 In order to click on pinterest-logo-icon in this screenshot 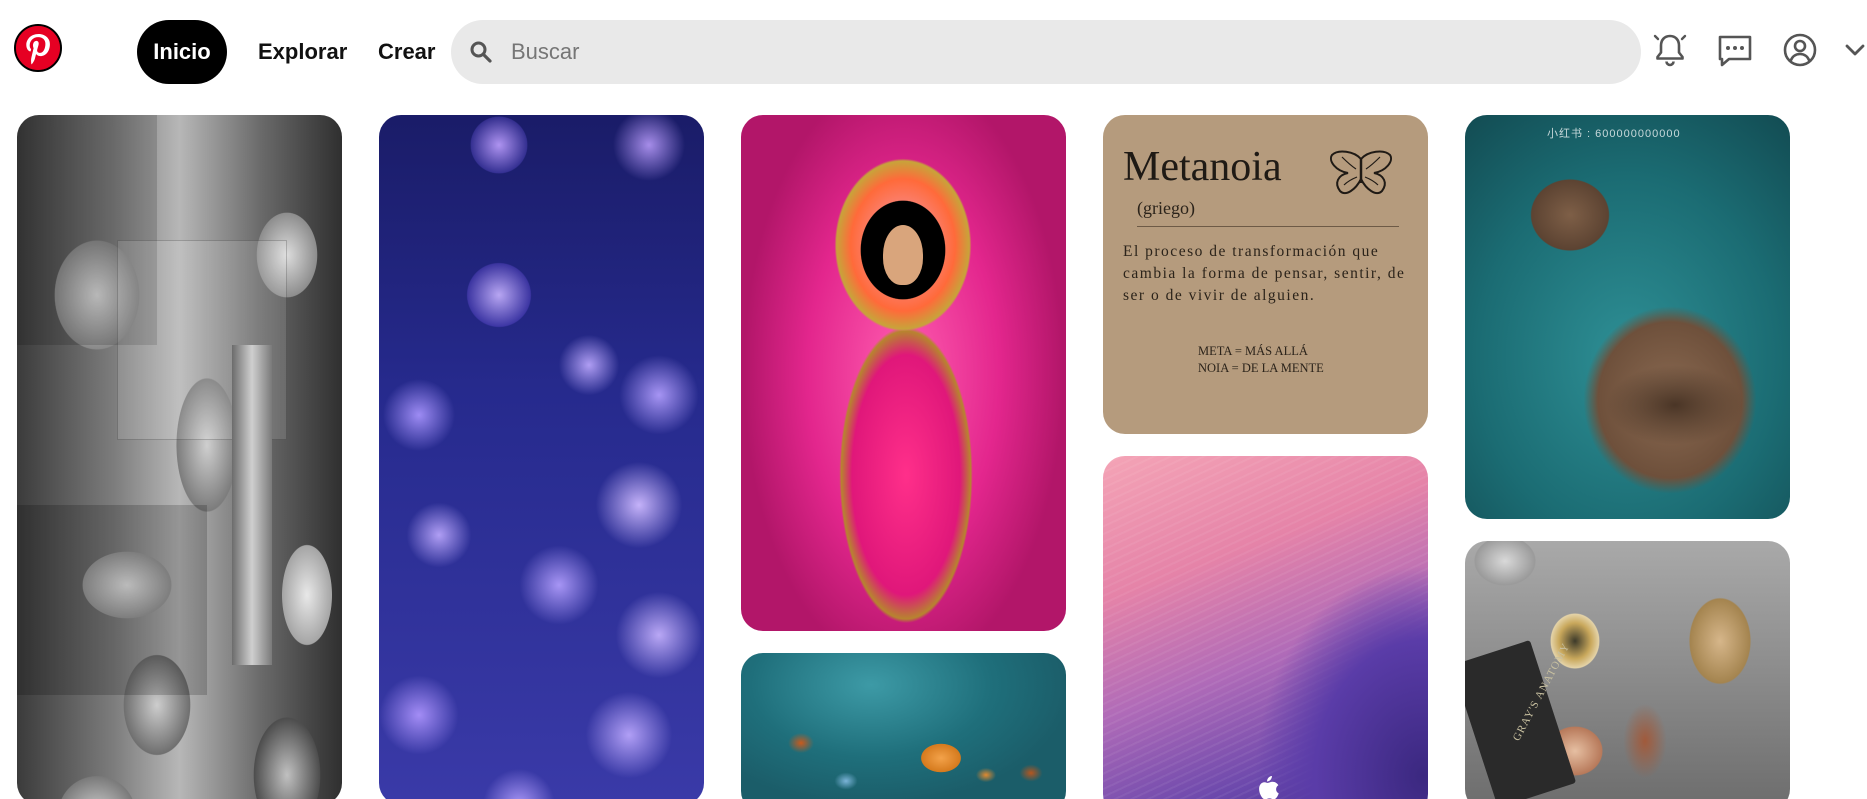, I will do `click(38, 48)`.